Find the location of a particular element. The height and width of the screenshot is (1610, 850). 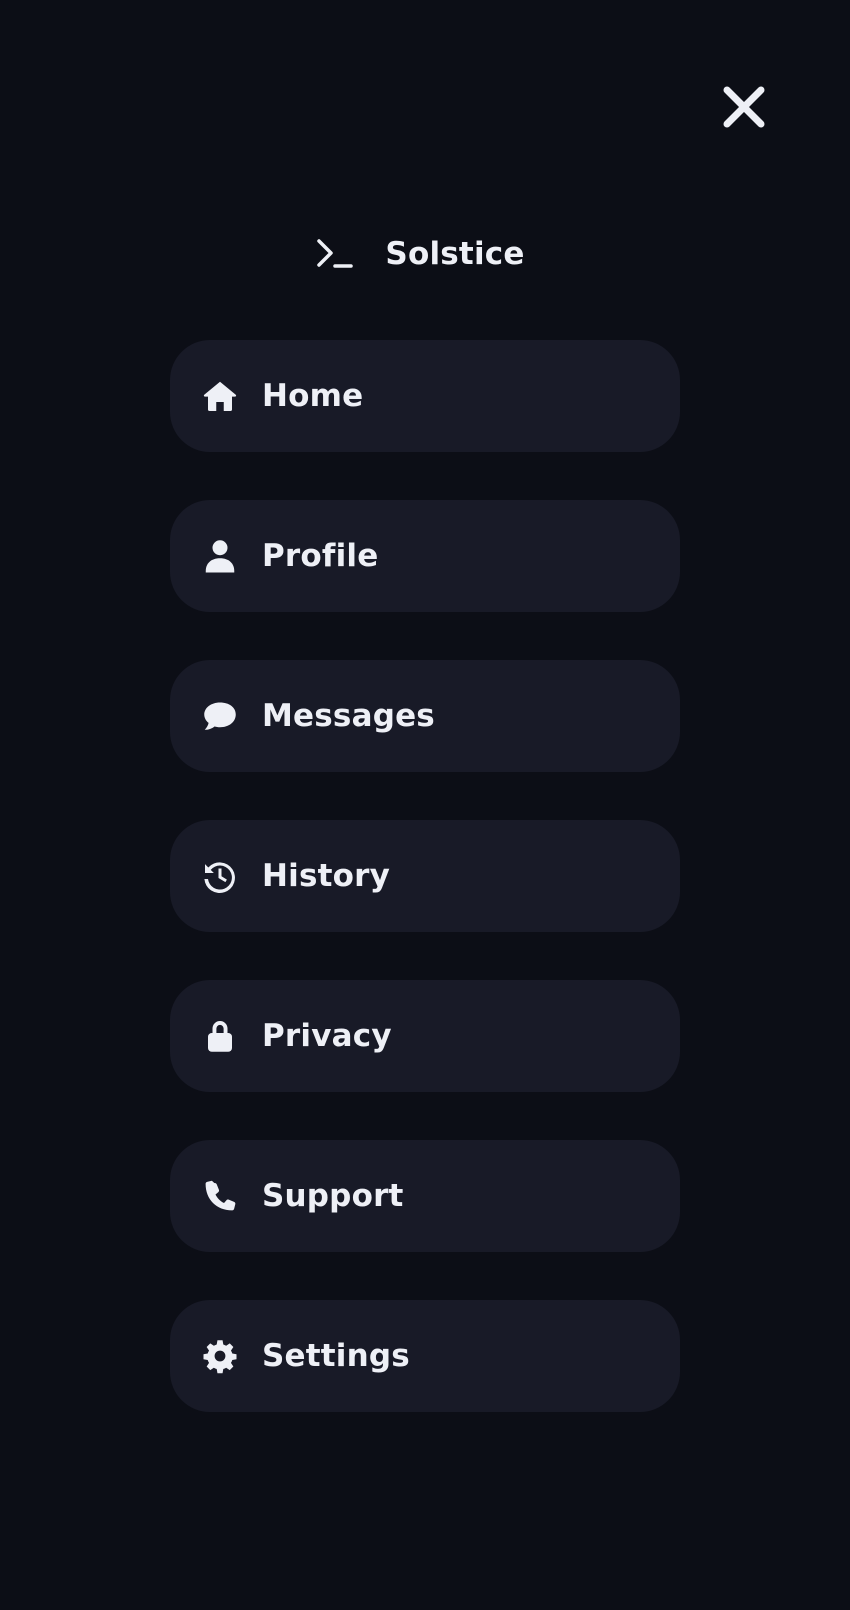

terminal-icon is located at coordinates (335, 254).